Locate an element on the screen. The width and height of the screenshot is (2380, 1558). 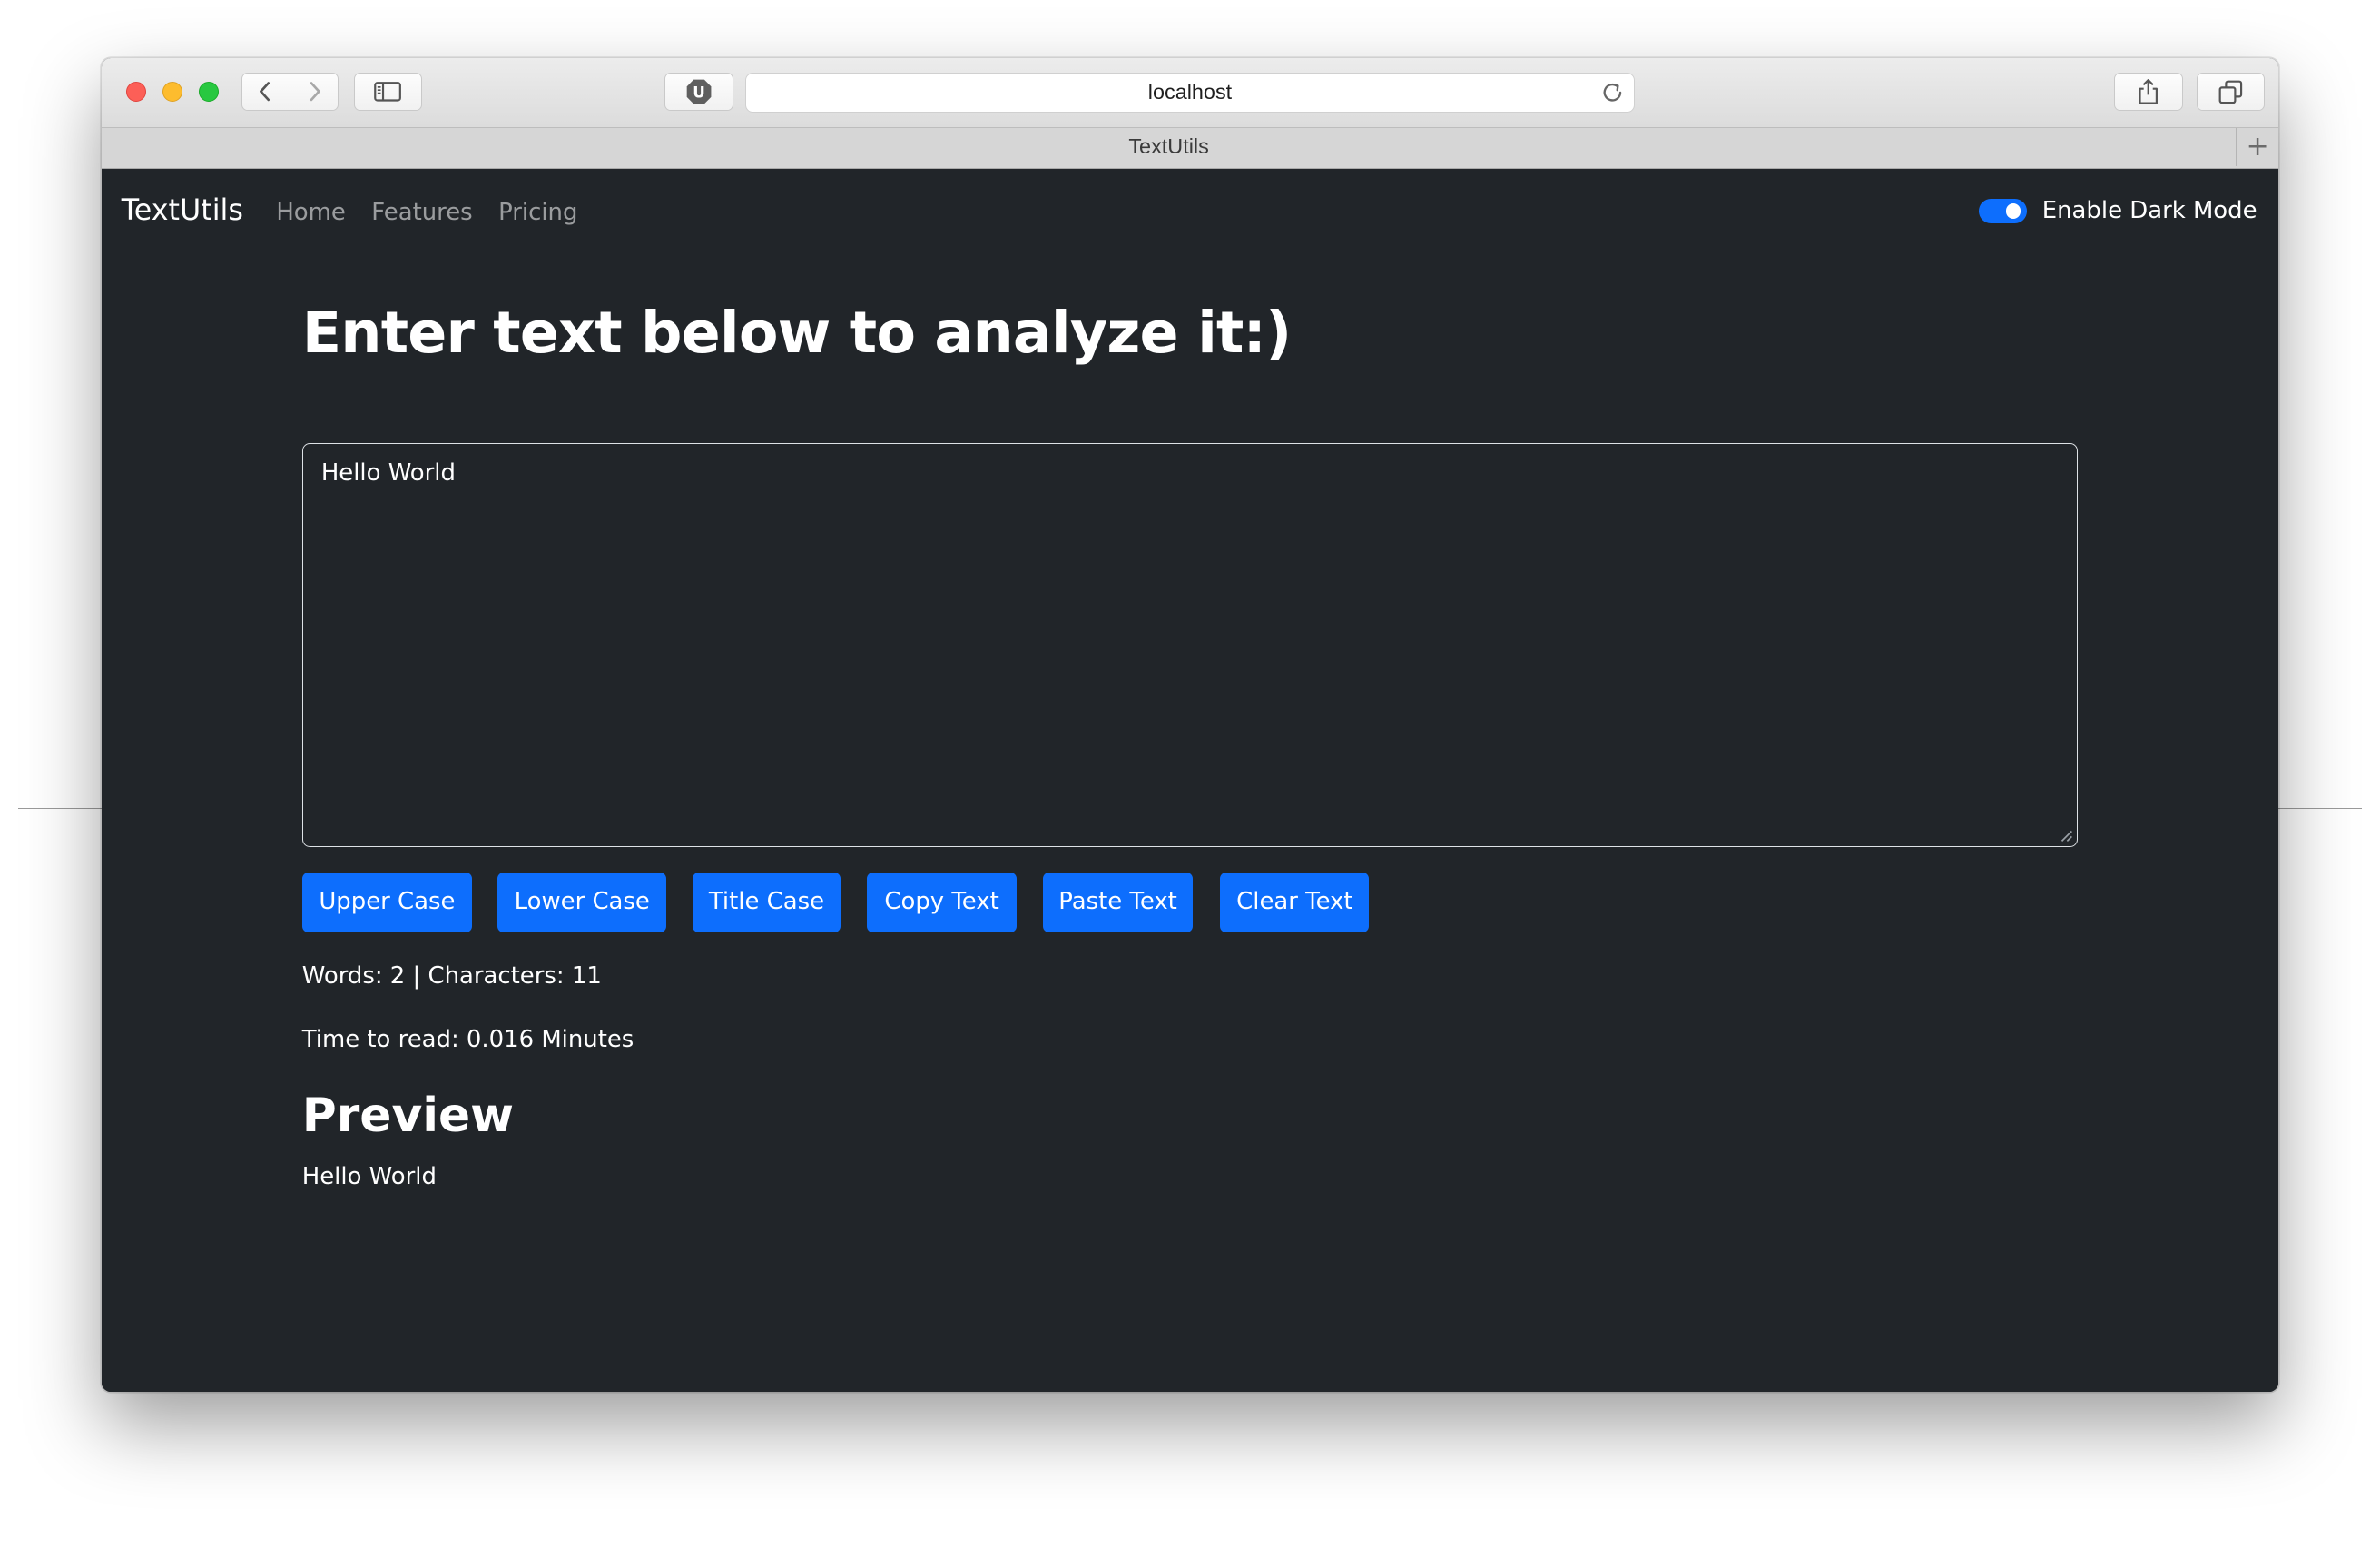
switch-knob is located at coordinates (2013, 211).